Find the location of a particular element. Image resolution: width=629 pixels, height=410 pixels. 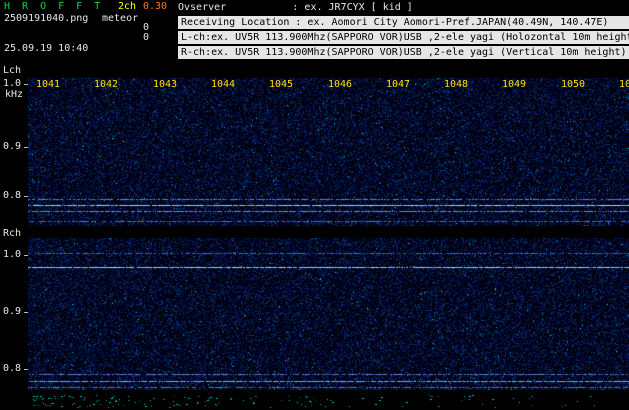

time-label: 1043 is located at coordinates (165, 84).